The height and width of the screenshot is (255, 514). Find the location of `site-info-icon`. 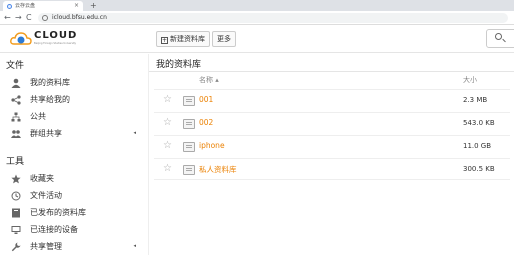

site-info-icon is located at coordinates (45, 18).